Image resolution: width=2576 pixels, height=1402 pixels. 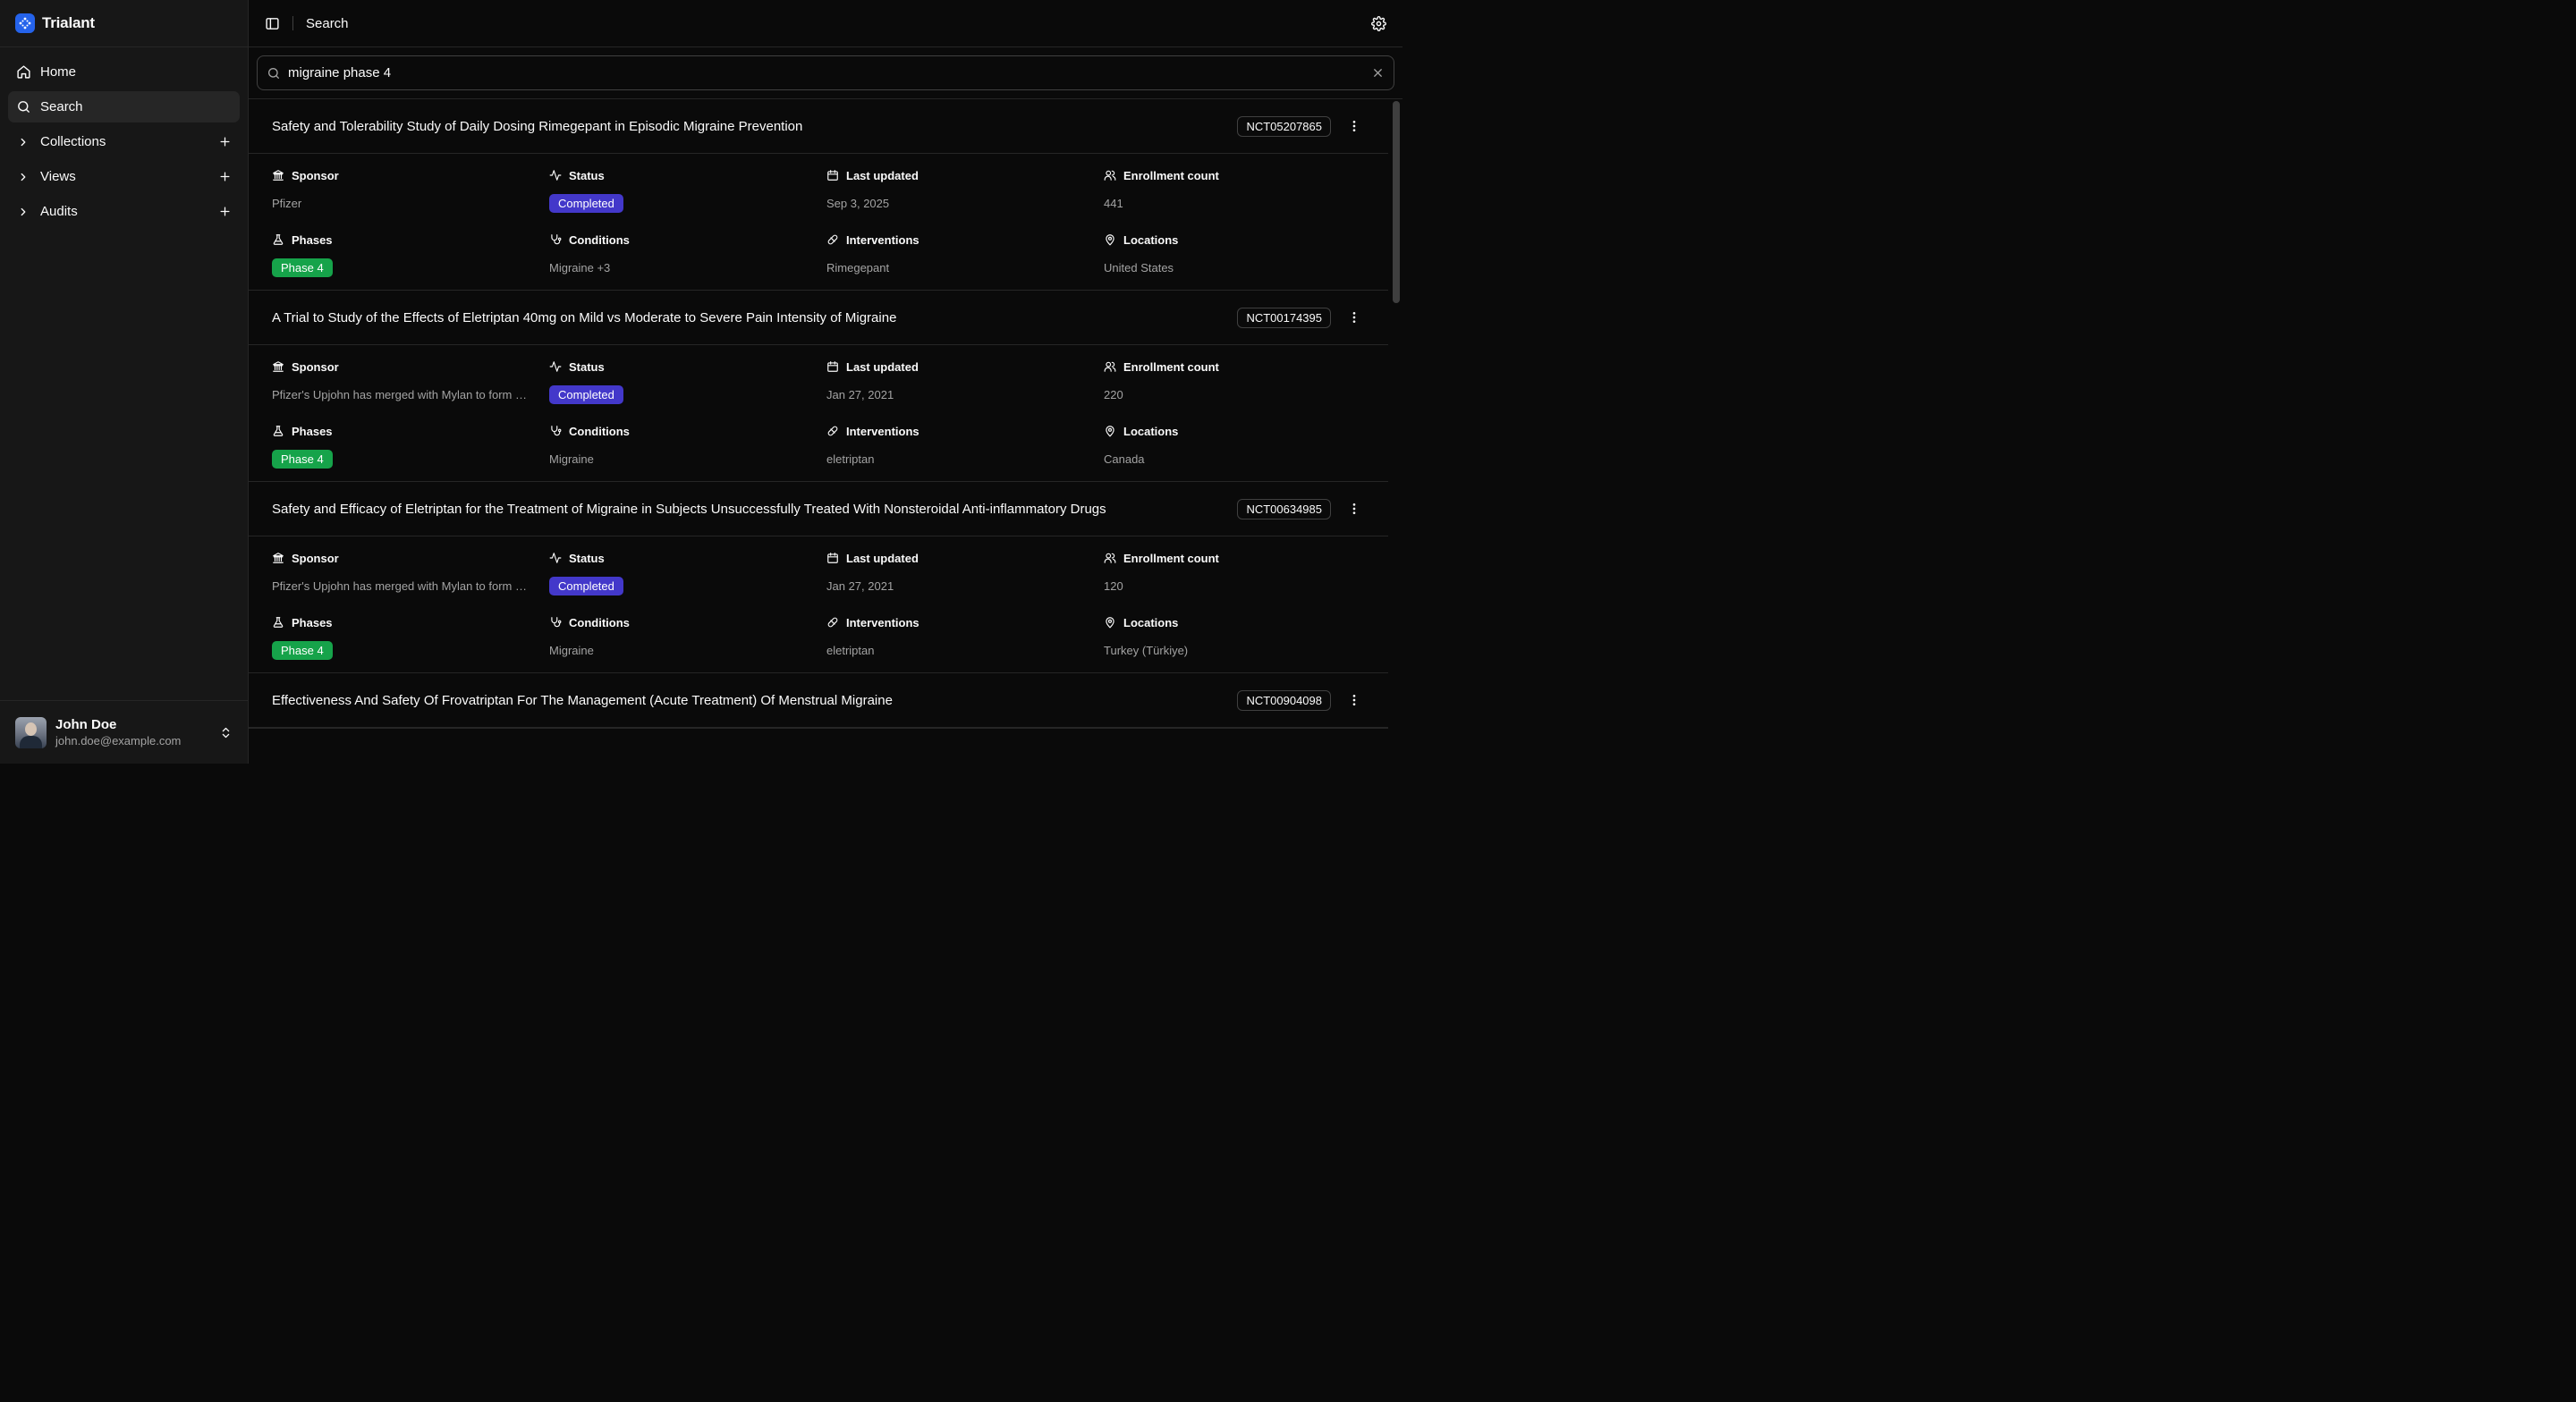 What do you see at coordinates (124, 211) in the screenshot?
I see `sidebar-item-audits: Audits` at bounding box center [124, 211].